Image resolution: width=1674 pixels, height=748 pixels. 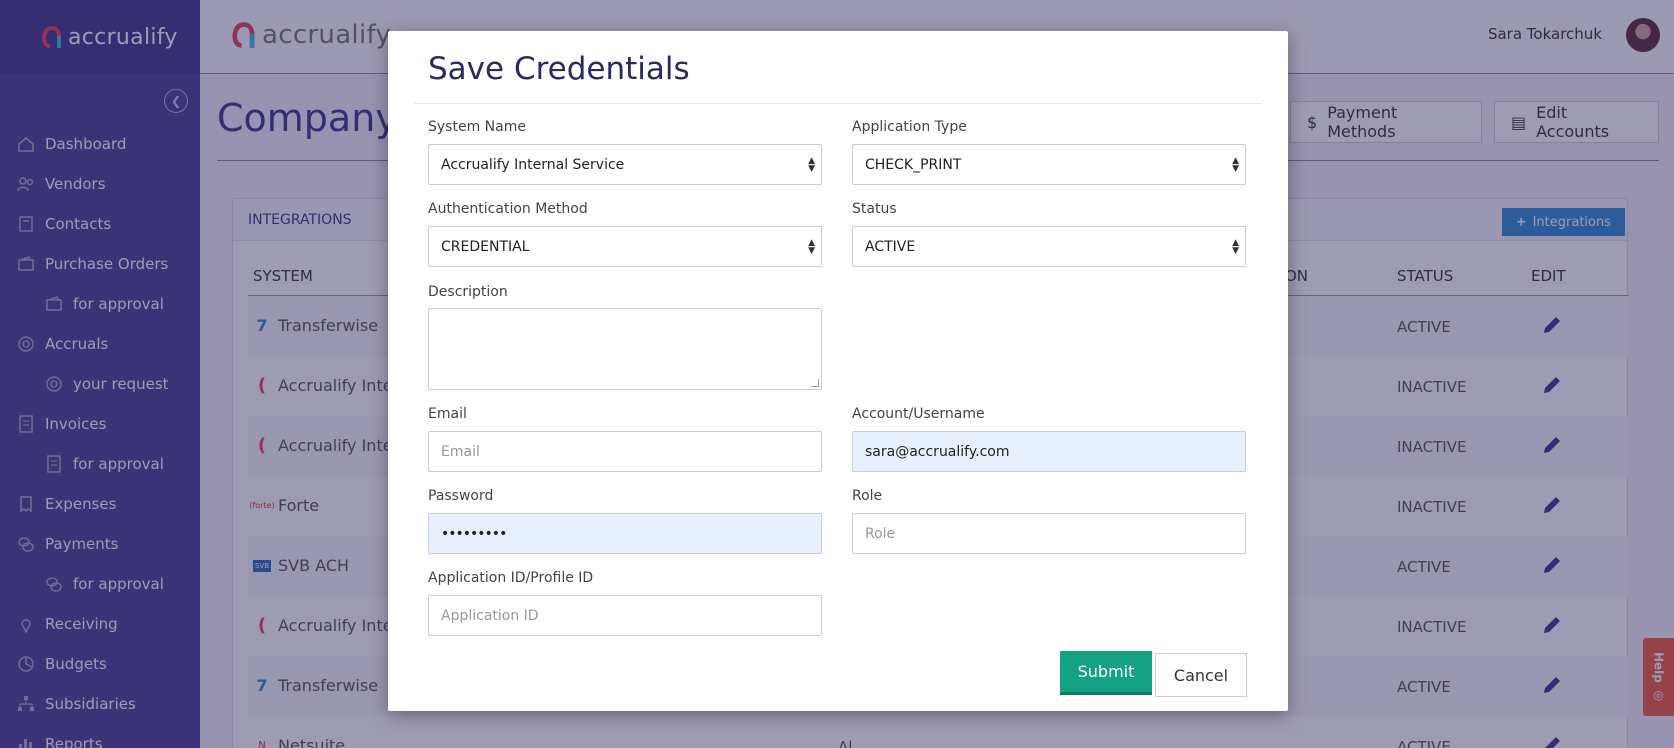 What do you see at coordinates (815, 383) in the screenshot?
I see `resize-handle-icon` at bounding box center [815, 383].